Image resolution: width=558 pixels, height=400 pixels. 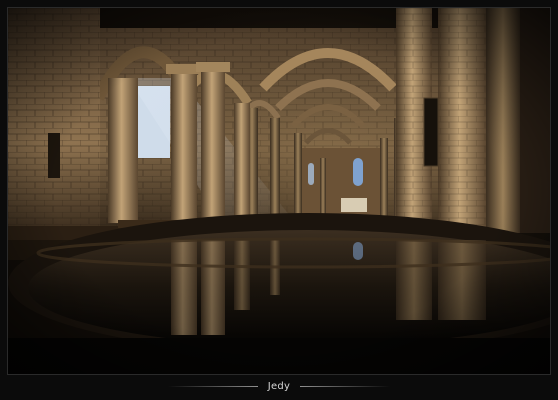 I want to click on caption-rule-right, so click(x=345, y=386).